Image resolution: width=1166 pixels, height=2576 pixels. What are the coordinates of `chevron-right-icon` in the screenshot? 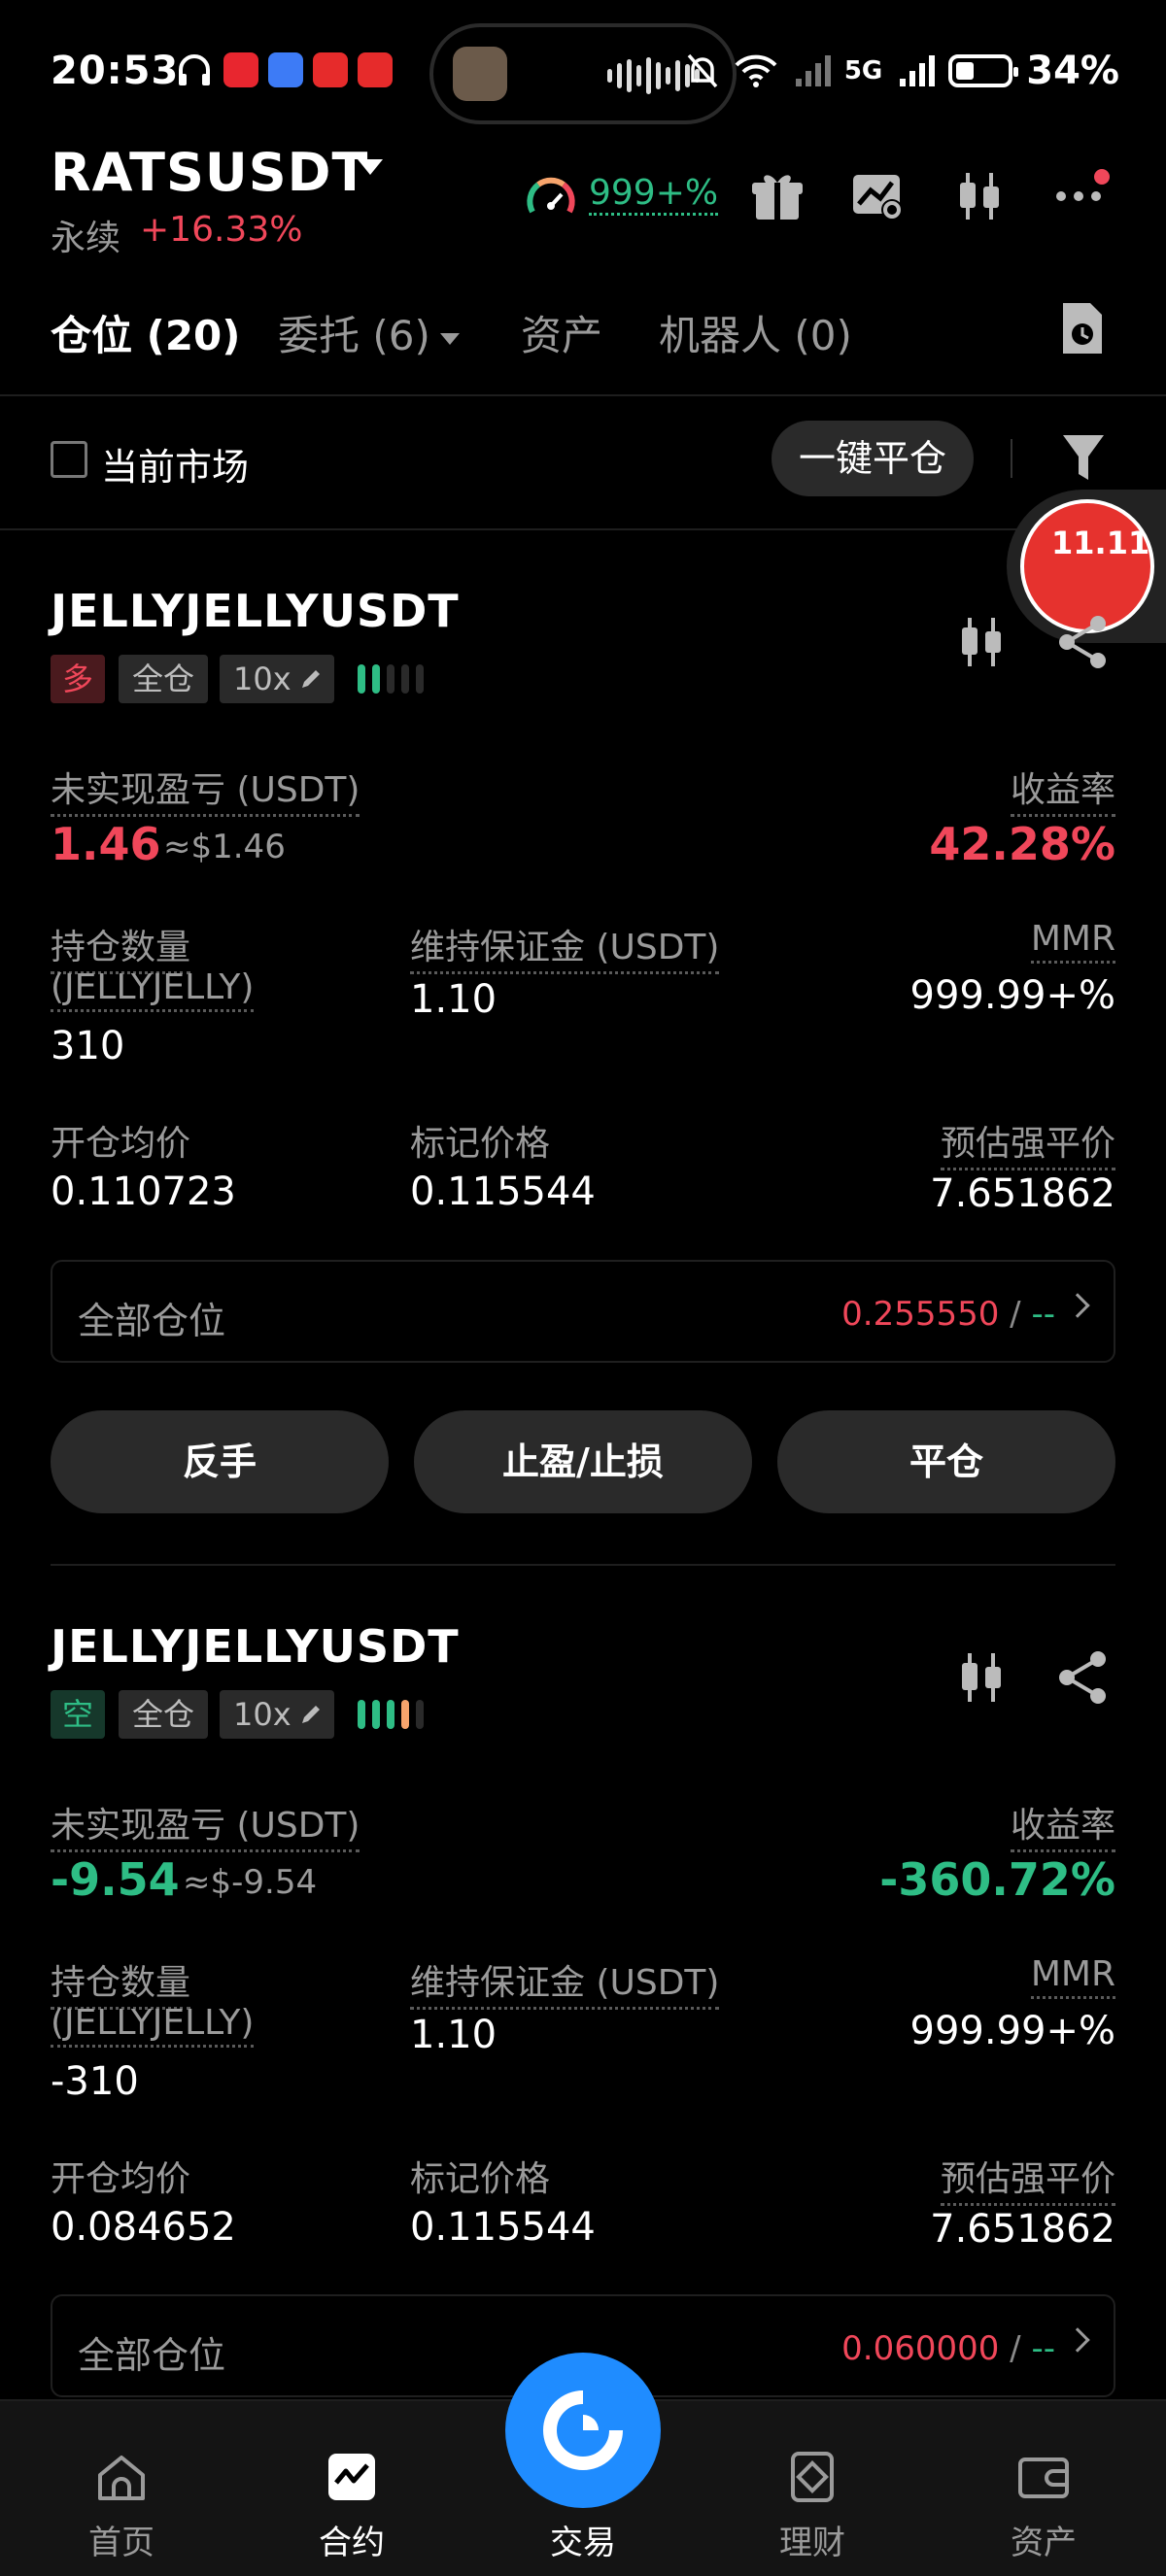 It's located at (1077, 2340).